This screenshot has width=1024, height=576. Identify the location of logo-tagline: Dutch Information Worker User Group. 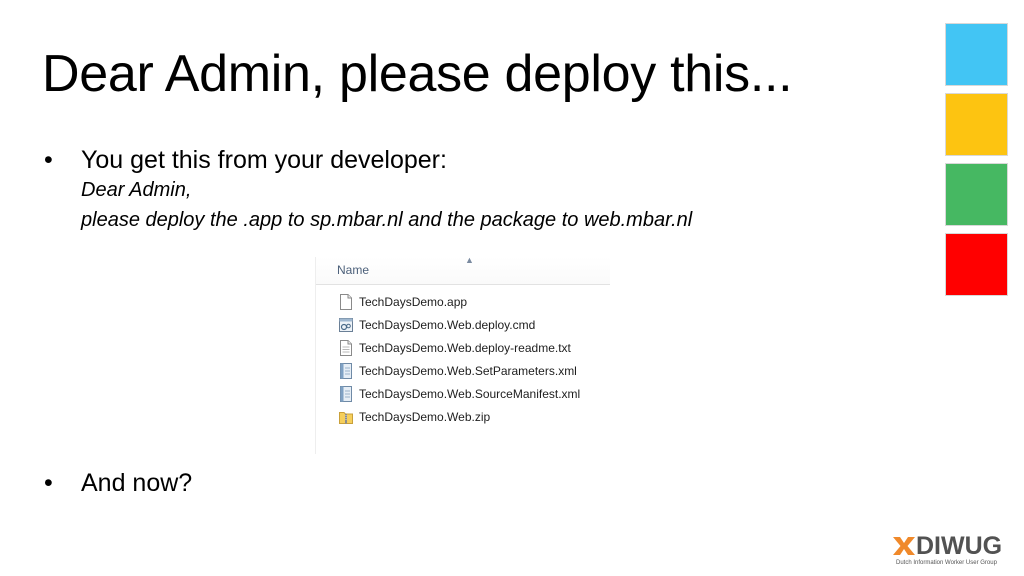
(946, 563).